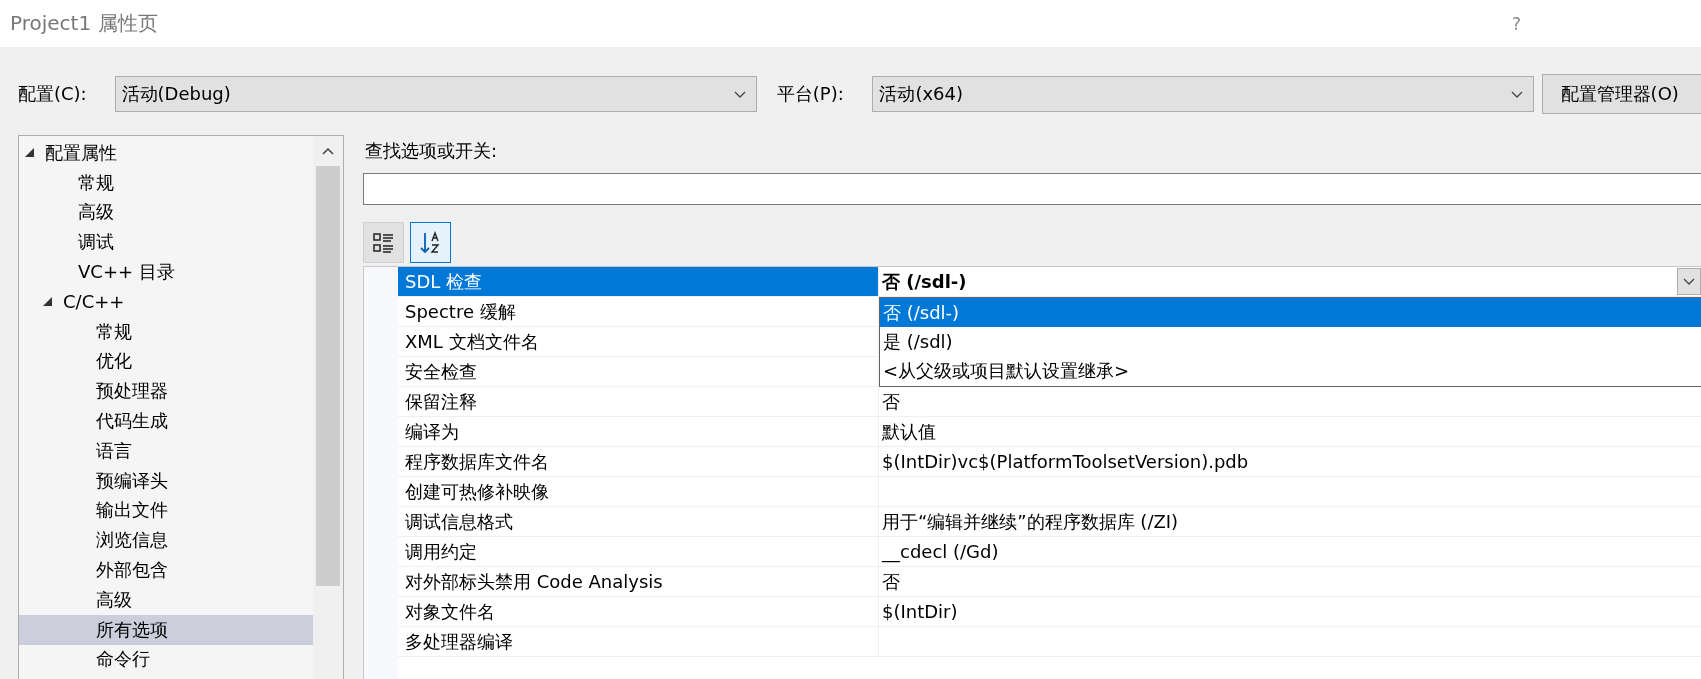  Describe the element at coordinates (1032, 189) in the screenshot. I see `search-field` at that location.